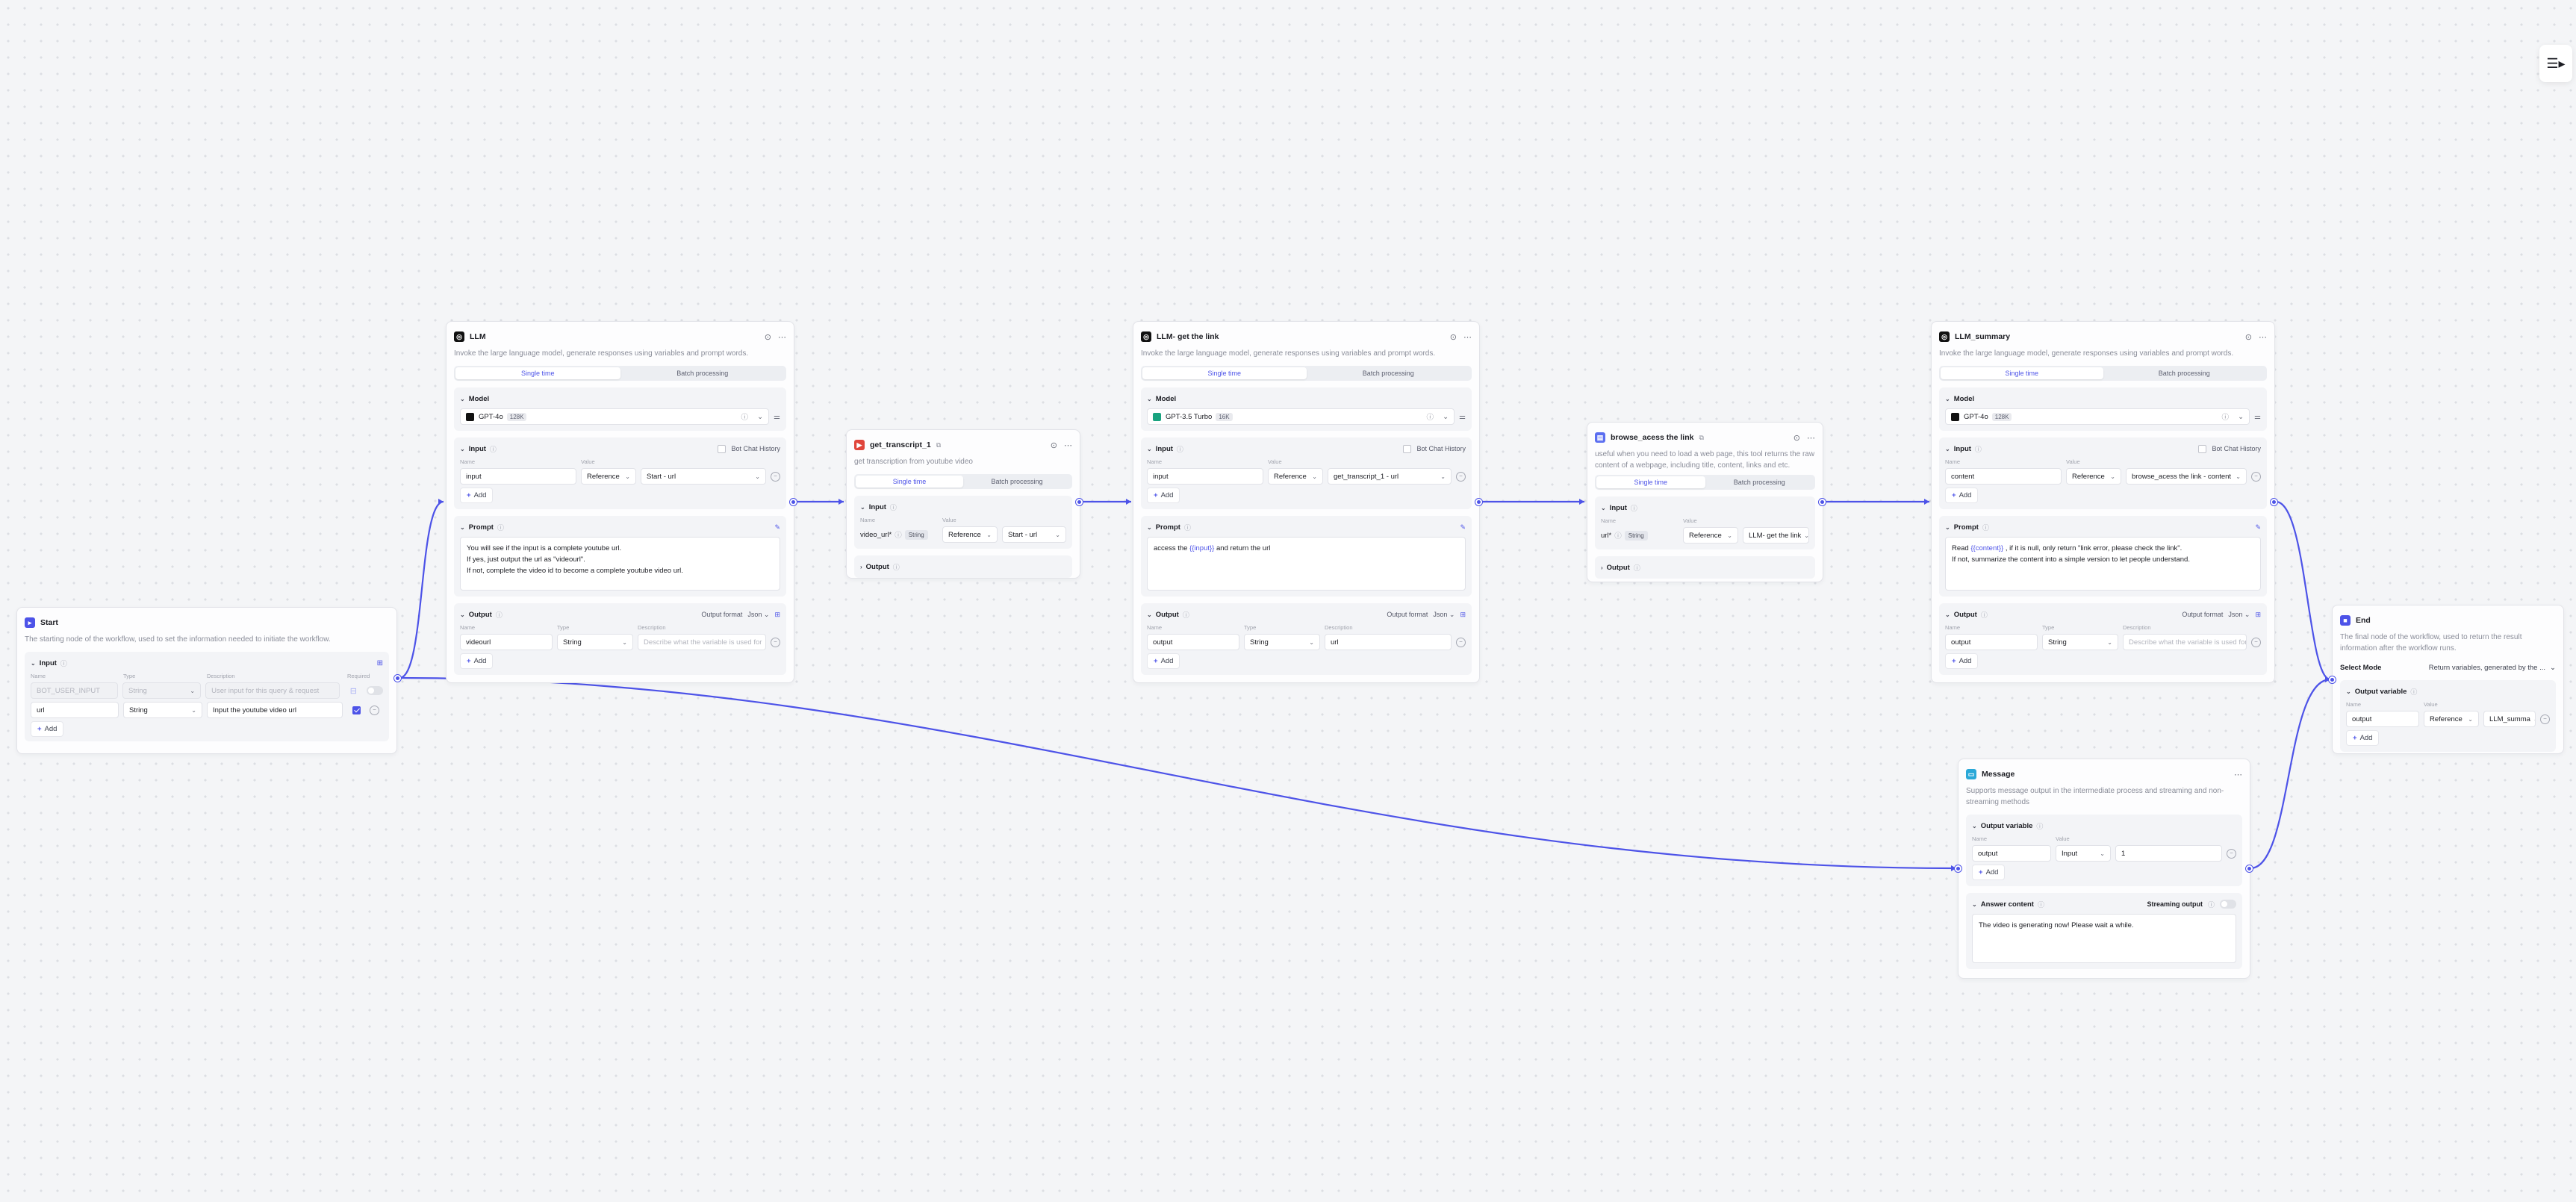 The height and width of the screenshot is (1202, 2576). I want to click on run-test-button: ☰▸, so click(2555, 63).